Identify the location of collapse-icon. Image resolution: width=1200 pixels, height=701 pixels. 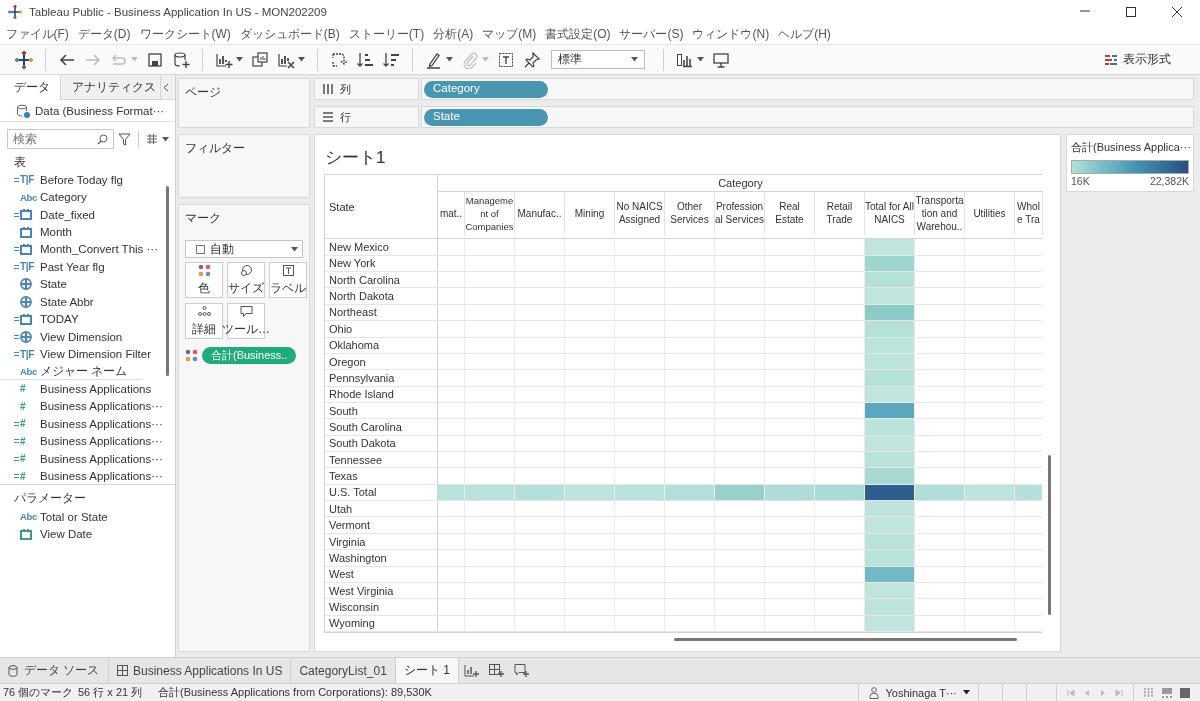
(166, 87).